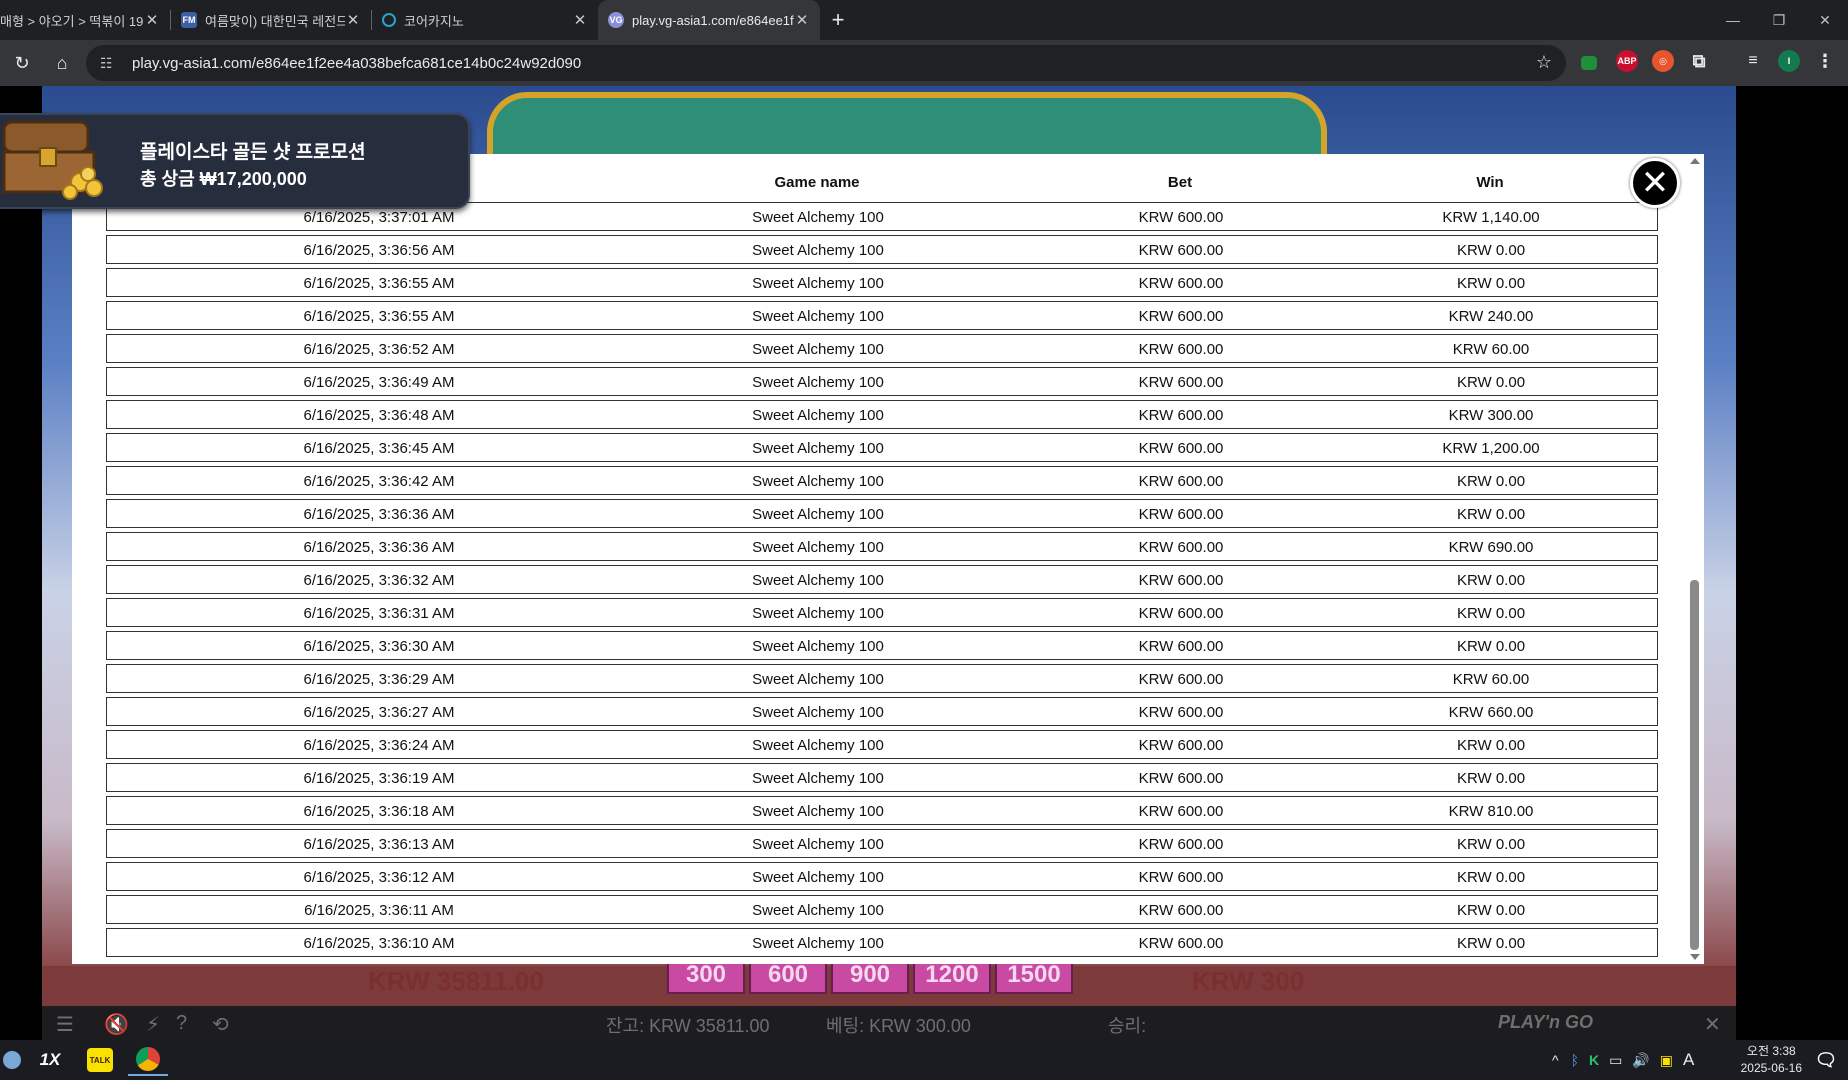  What do you see at coordinates (22, 63) in the screenshot?
I see `reload-icon: ↻` at bounding box center [22, 63].